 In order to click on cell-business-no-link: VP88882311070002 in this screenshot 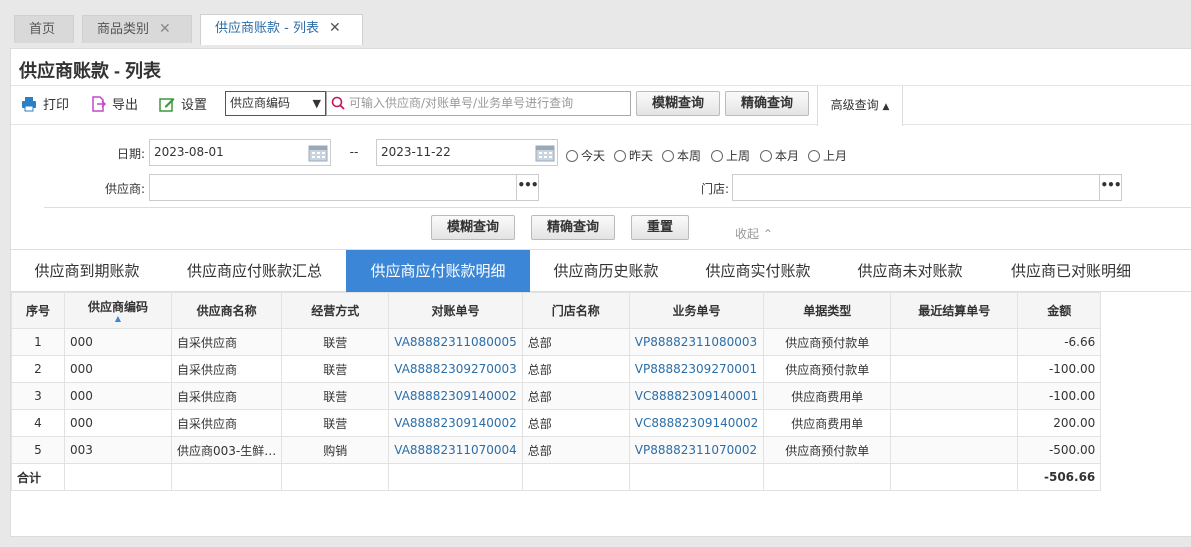, I will do `click(696, 450)`.